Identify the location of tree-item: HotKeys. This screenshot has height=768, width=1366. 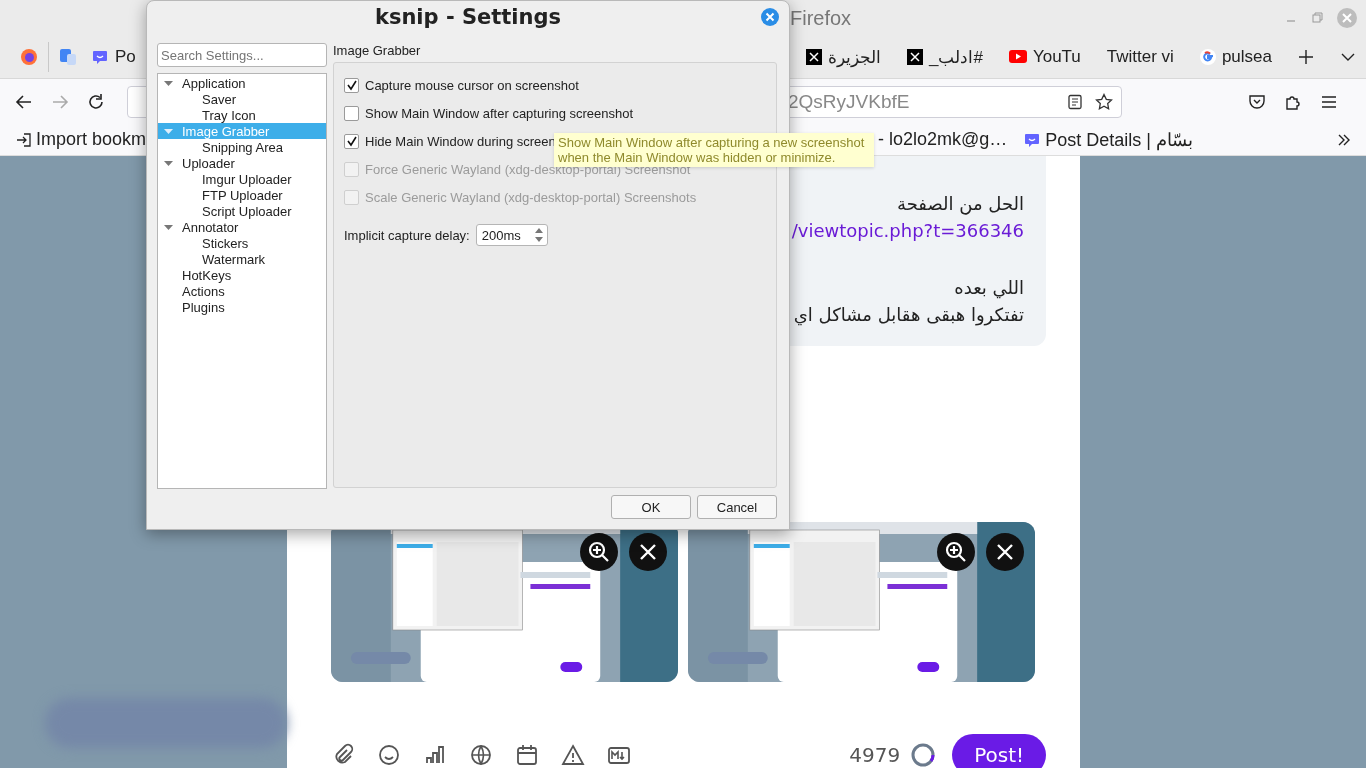
(242, 275).